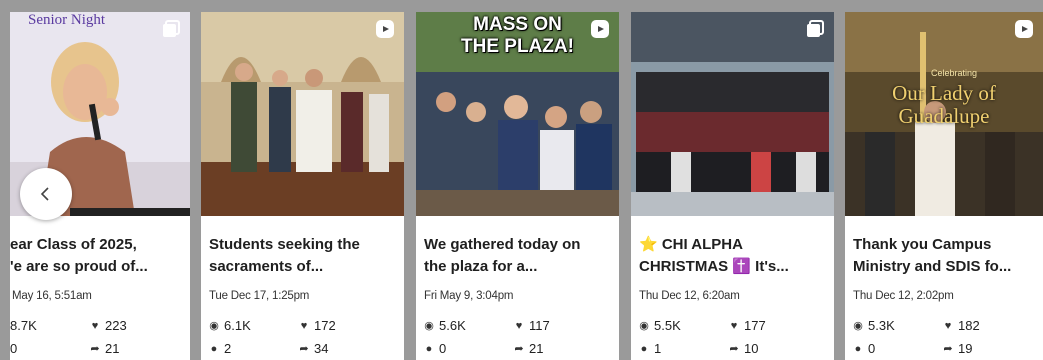 Image resolution: width=1043 pixels, height=360 pixels. I want to click on views-value: 8.7K, so click(23, 325).